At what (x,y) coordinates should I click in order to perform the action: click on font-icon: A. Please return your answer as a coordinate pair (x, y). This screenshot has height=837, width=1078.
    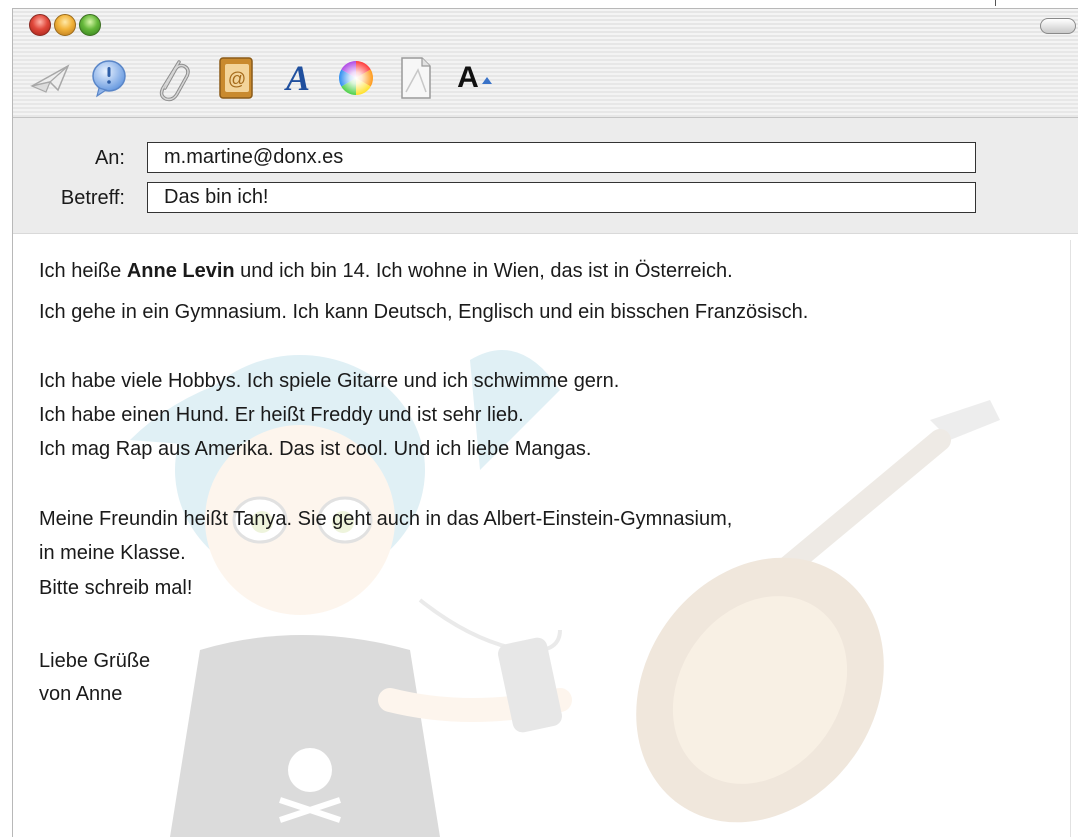
    Looking at the image, I should click on (297, 78).